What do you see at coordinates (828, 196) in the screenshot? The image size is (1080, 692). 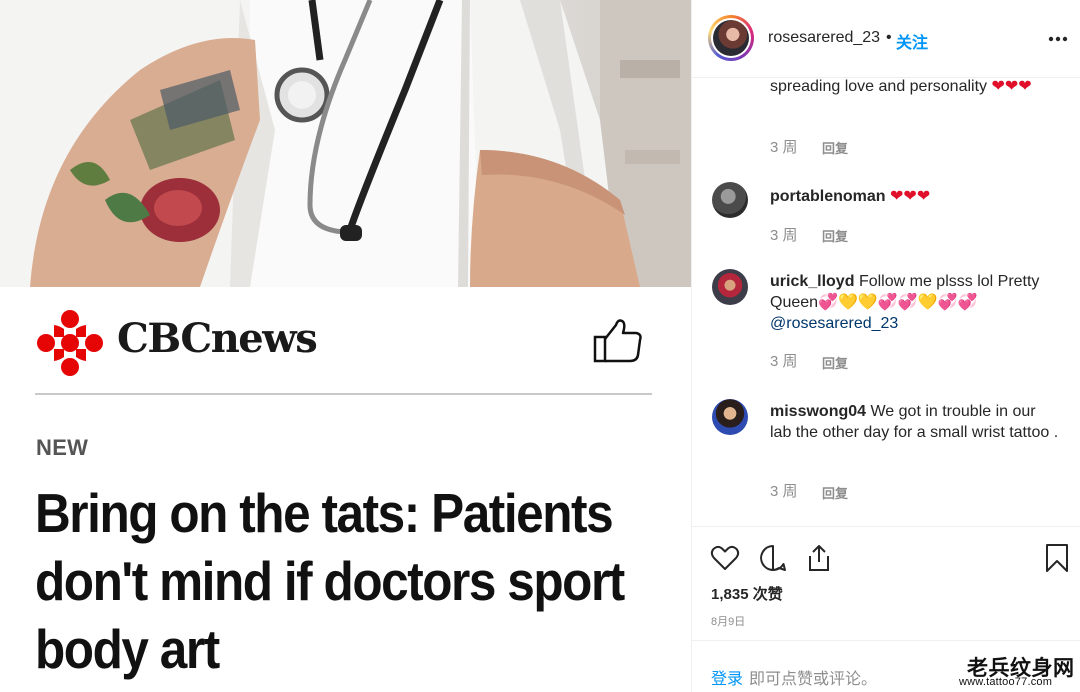 I see `commenter-username: portablenoman` at bounding box center [828, 196].